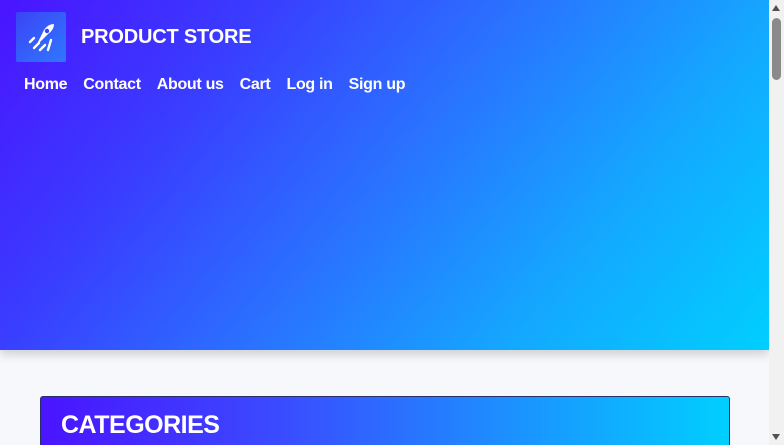 The image size is (784, 445). What do you see at coordinates (377, 85) in the screenshot?
I see `nav-sign-up: Sign up` at bounding box center [377, 85].